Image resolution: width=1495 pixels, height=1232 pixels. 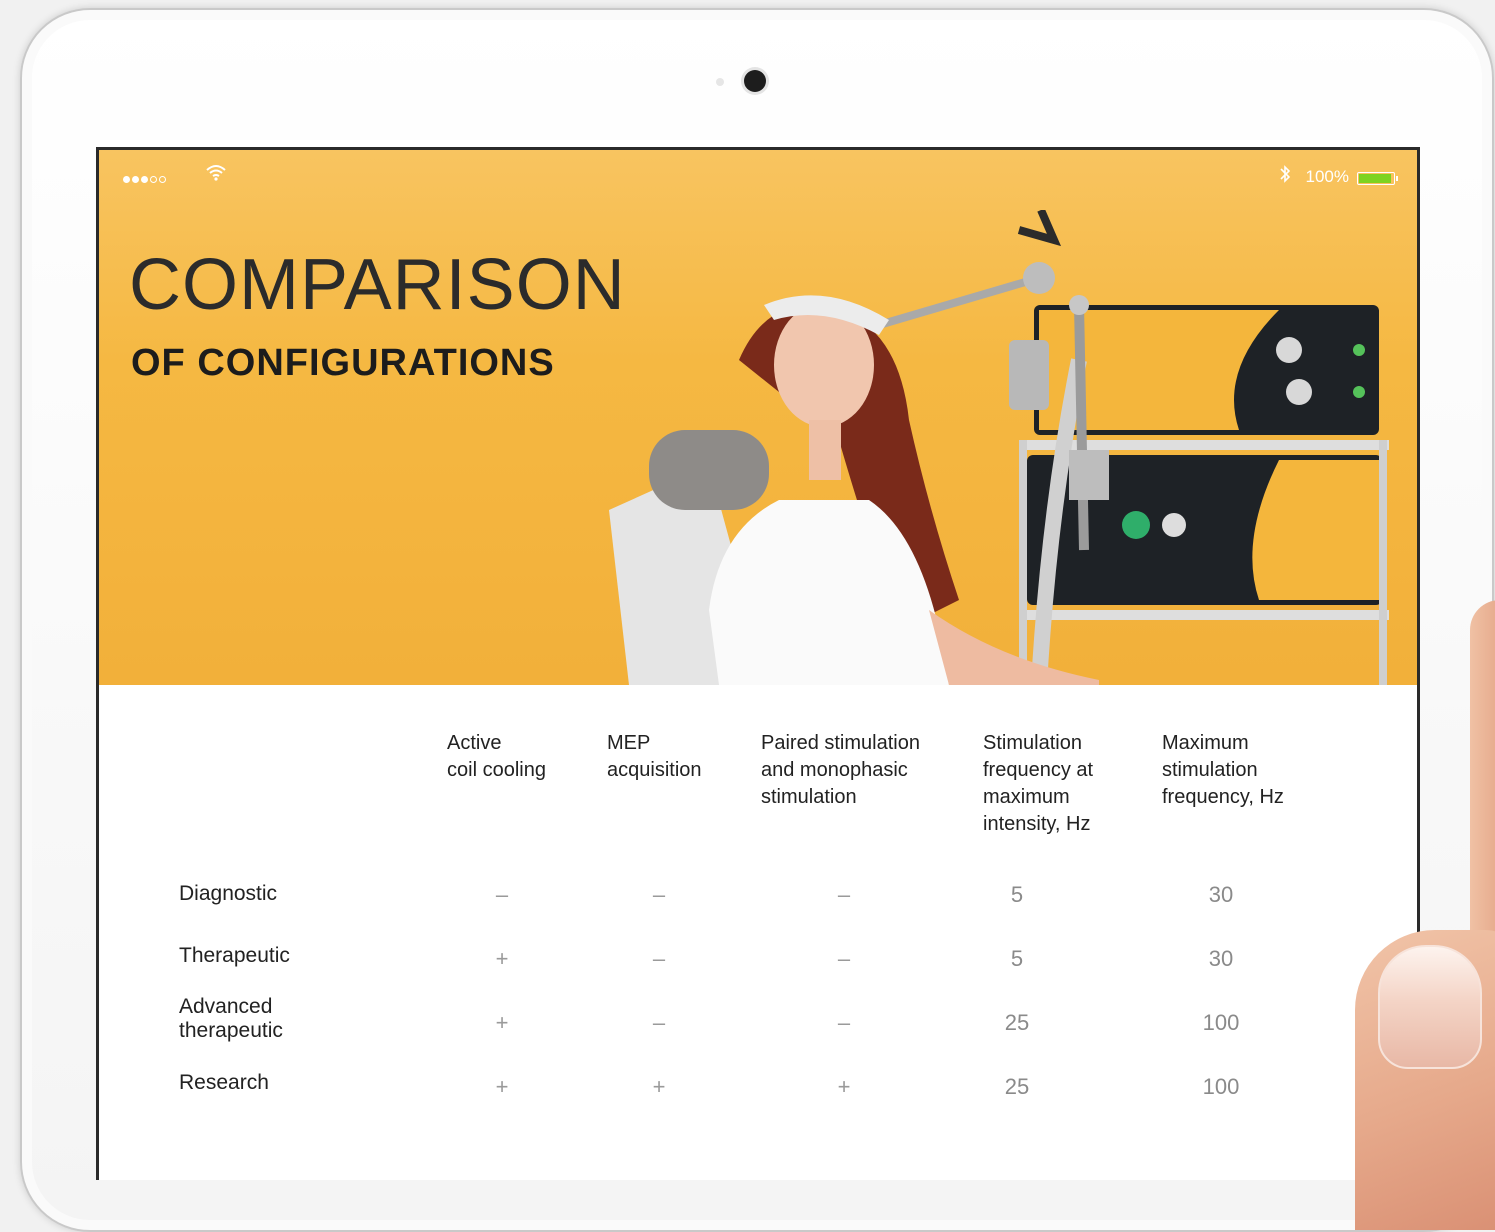 What do you see at coordinates (1430, 1007) in the screenshot?
I see `thumbnail` at bounding box center [1430, 1007].